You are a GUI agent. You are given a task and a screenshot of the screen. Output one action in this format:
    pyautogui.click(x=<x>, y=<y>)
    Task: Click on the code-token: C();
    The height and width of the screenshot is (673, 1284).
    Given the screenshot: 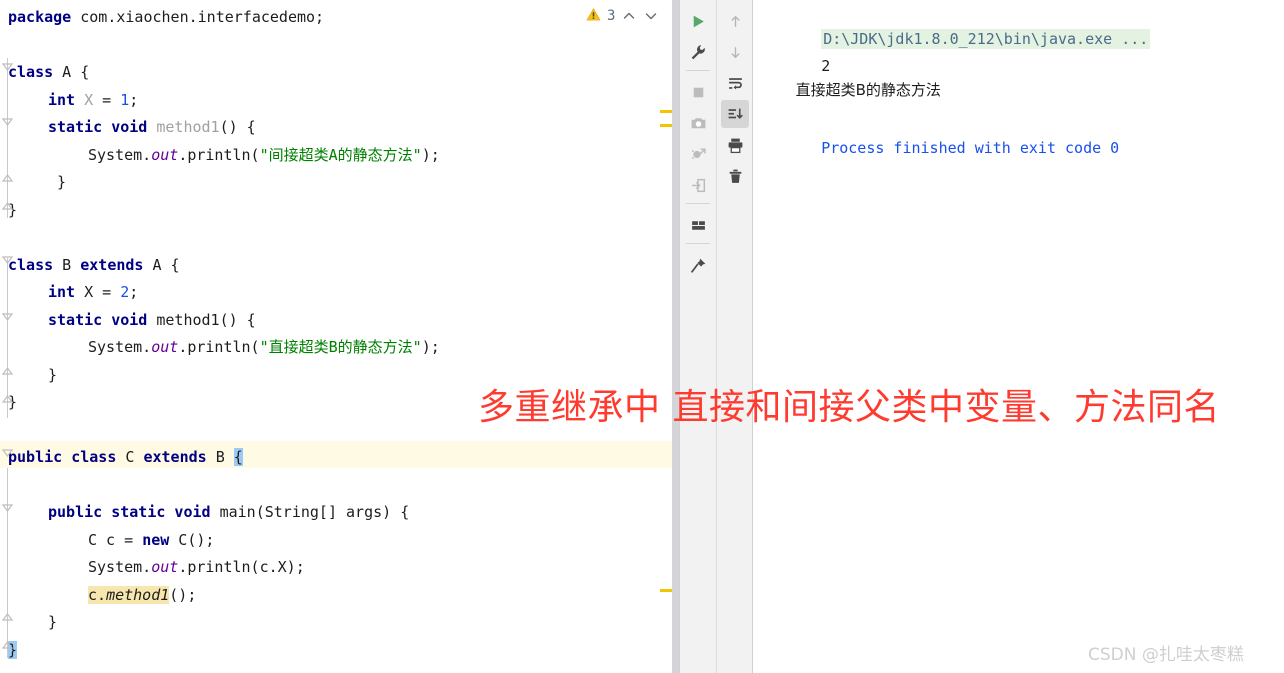 What is the action you would take?
    pyautogui.click(x=192, y=539)
    